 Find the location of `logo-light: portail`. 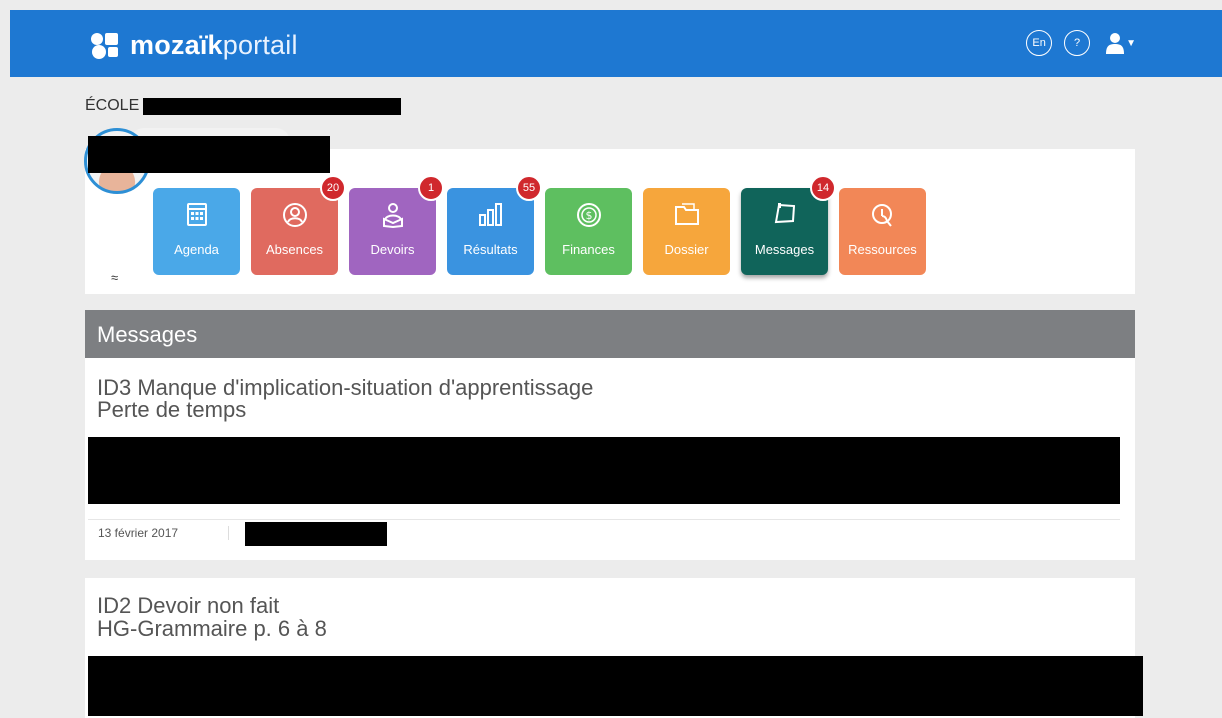

logo-light: portail is located at coordinates (260, 44).